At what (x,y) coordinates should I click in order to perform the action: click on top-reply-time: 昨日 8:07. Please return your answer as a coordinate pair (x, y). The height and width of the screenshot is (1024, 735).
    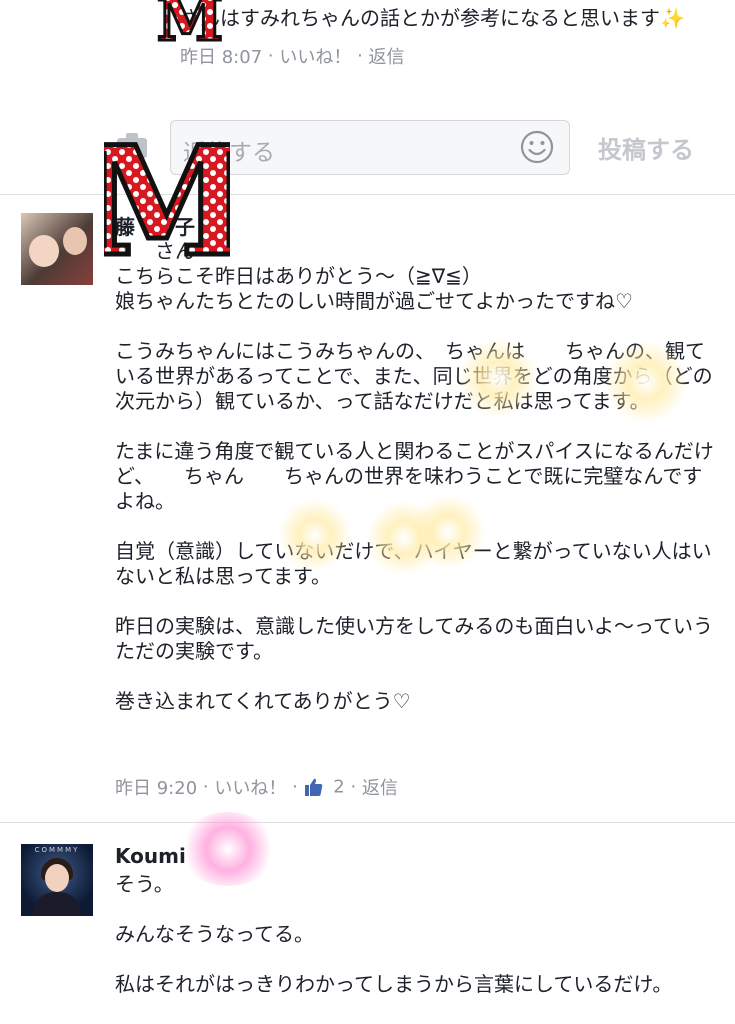
    Looking at the image, I should click on (221, 57).